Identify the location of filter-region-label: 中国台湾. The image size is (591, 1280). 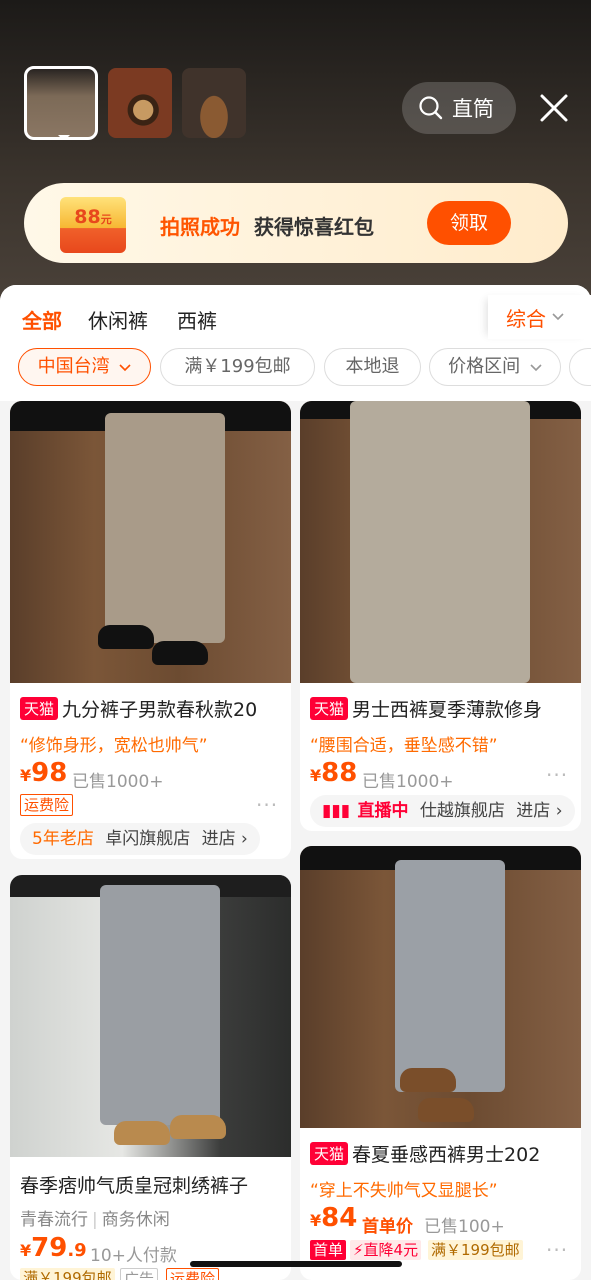
(73, 366).